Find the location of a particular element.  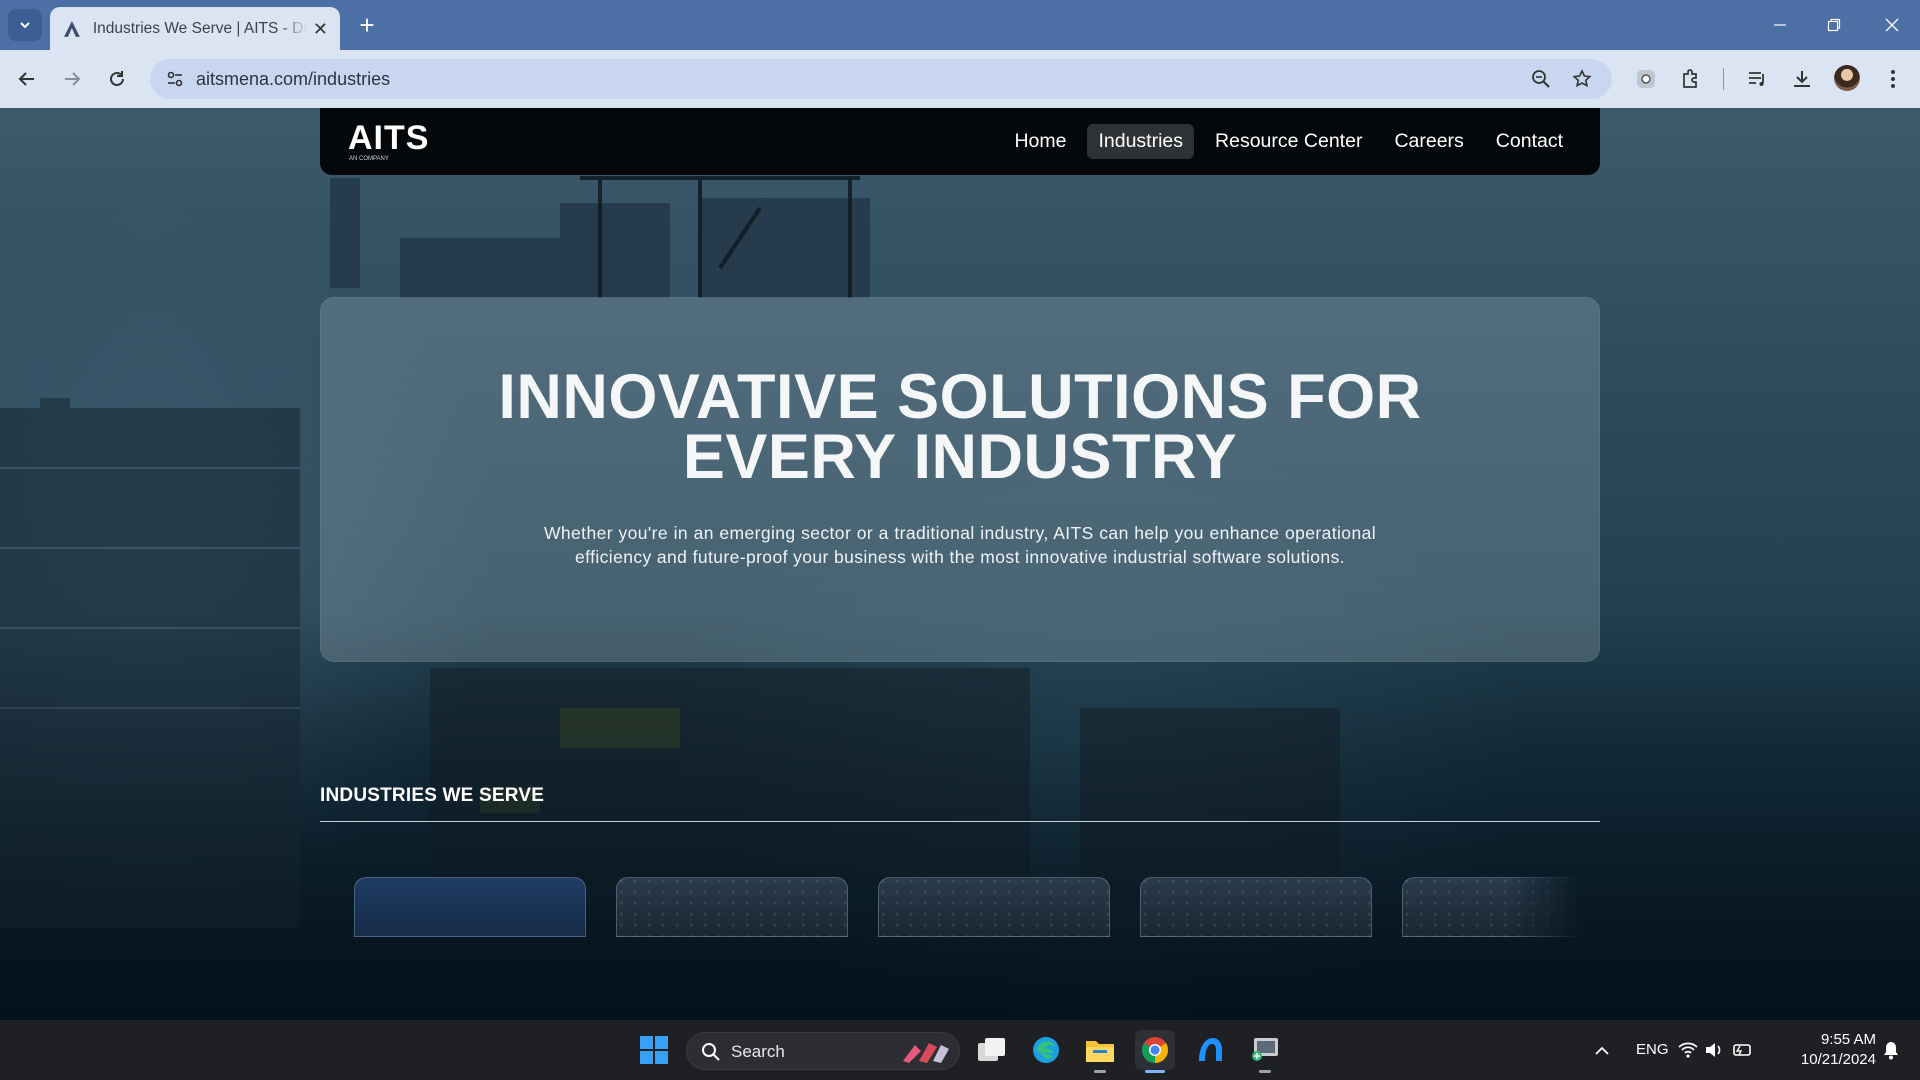

browser-tab-active: Industries We Serve | AITS - Dri ✕ is located at coordinates (195, 28).